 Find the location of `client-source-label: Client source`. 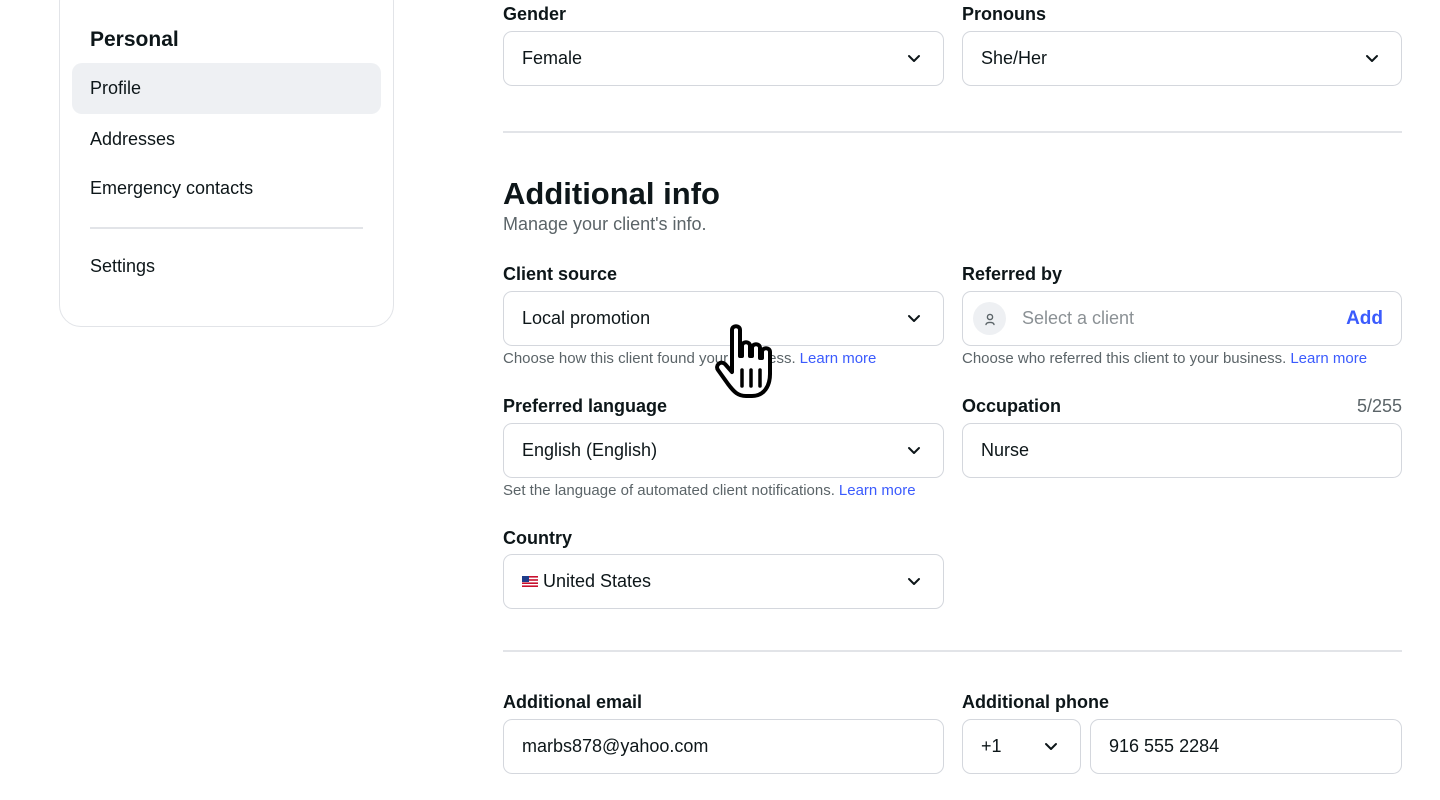

client-source-label: Client source is located at coordinates (560, 274).